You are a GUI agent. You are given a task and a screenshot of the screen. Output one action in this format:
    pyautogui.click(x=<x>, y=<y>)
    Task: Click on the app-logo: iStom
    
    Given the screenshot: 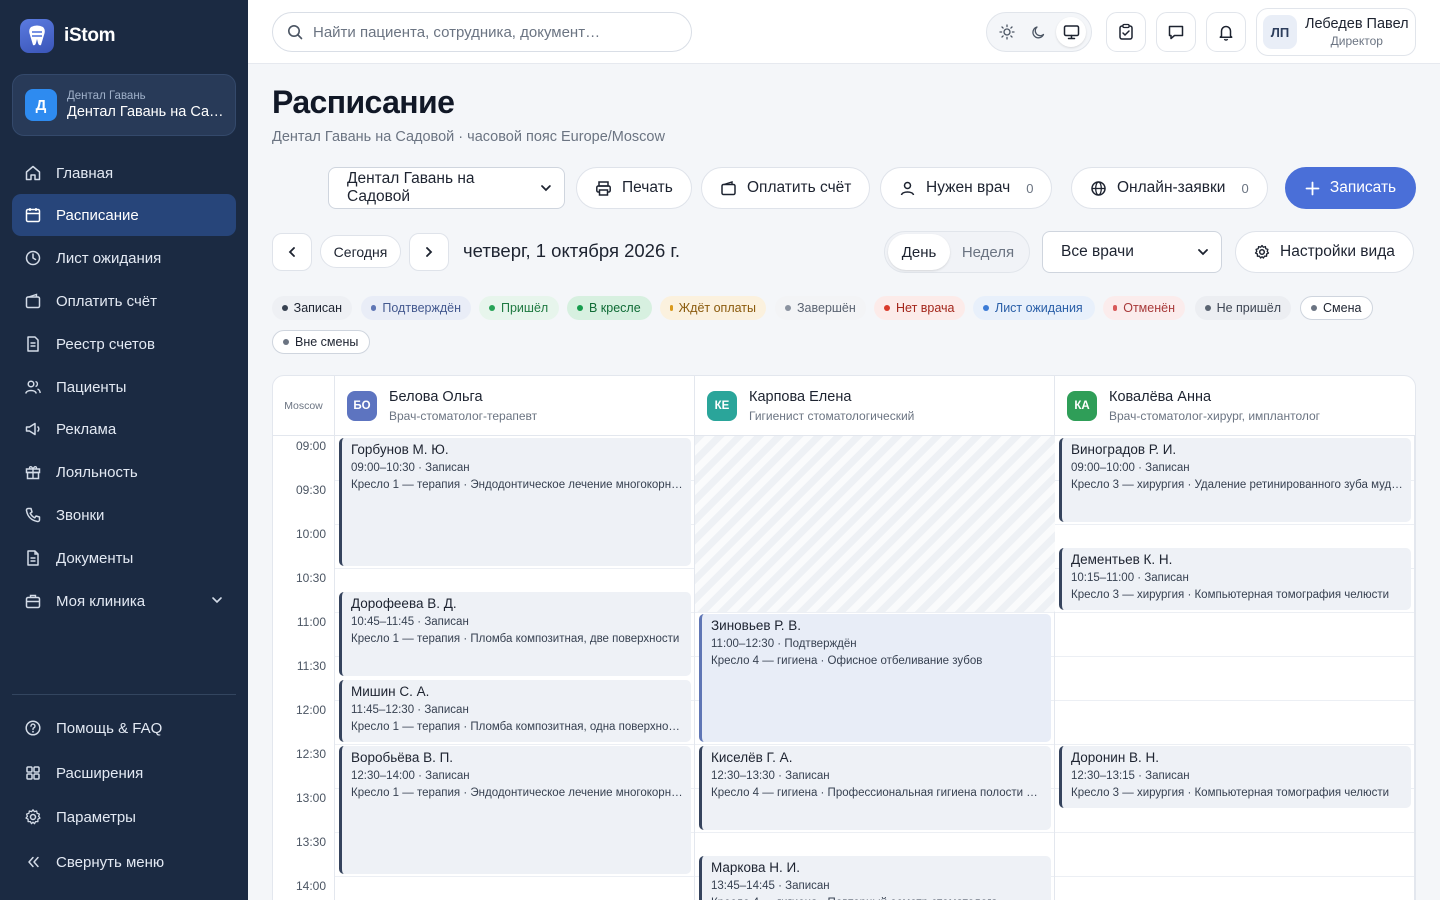 What is the action you would take?
    pyautogui.click(x=68, y=36)
    